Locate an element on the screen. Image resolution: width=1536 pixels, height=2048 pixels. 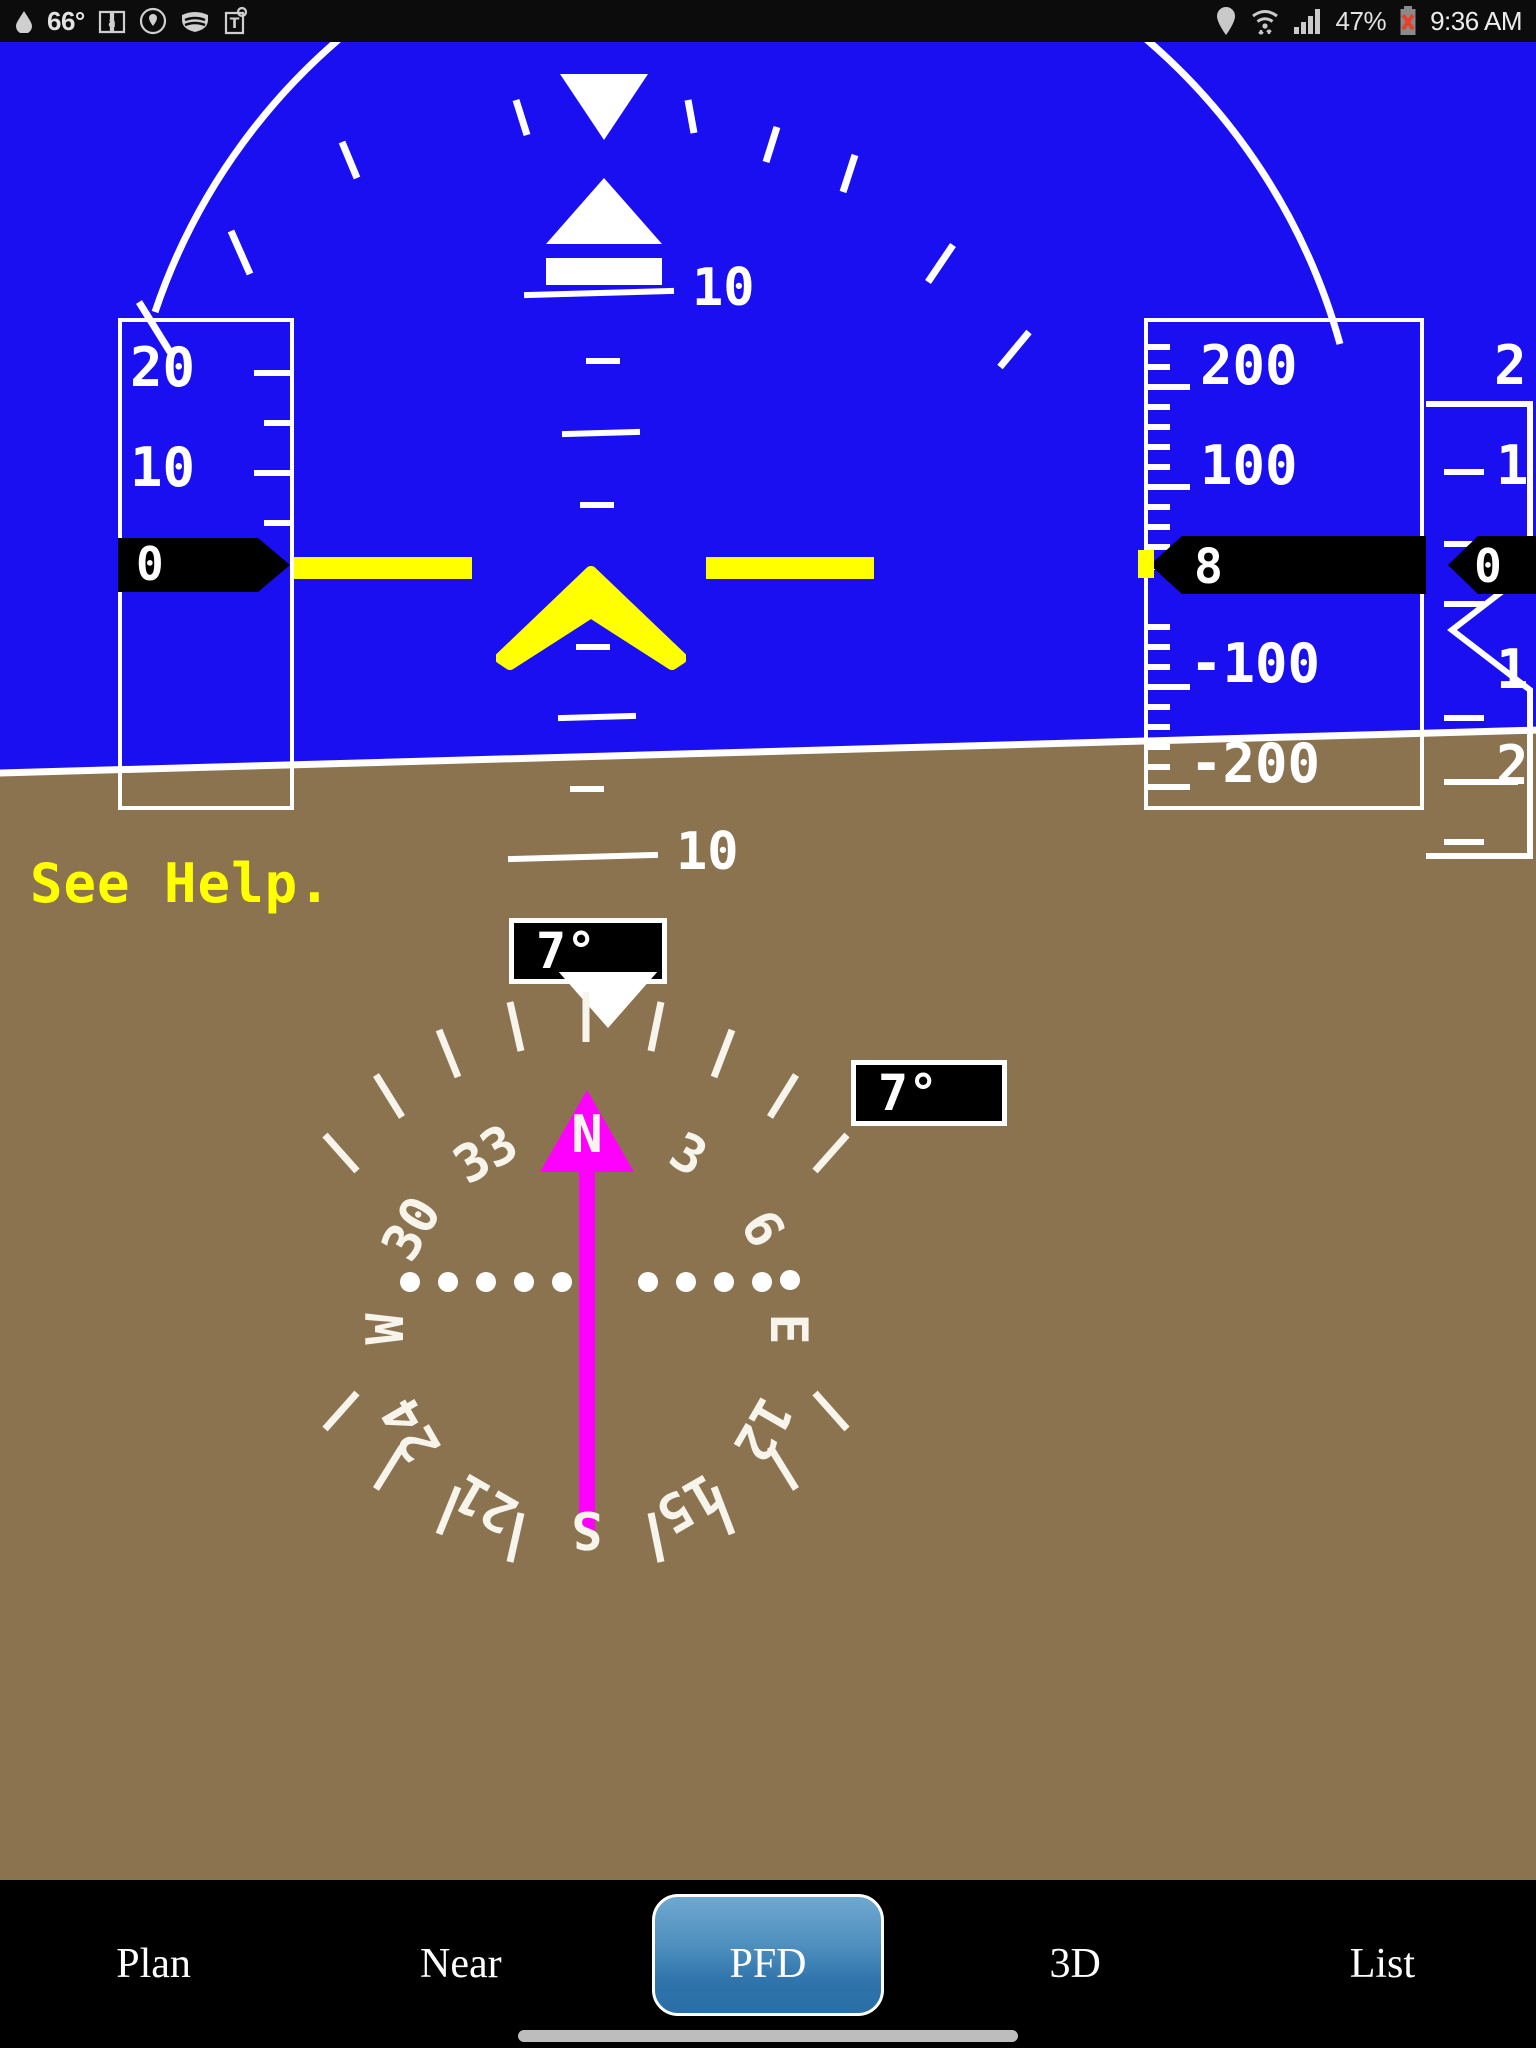
tab-3d-label: 3D is located at coordinates (1075, 1964).